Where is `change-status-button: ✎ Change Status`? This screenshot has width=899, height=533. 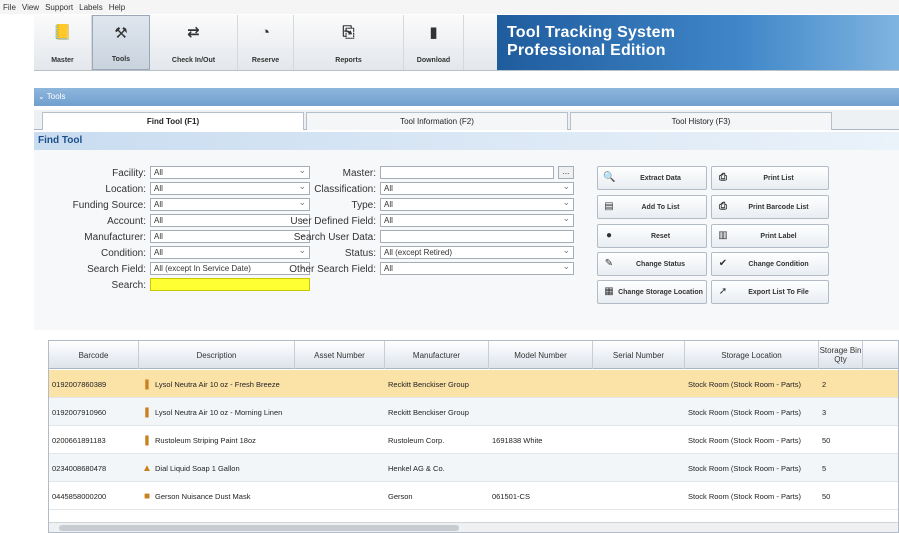 change-status-button: ✎ Change Status is located at coordinates (652, 264).